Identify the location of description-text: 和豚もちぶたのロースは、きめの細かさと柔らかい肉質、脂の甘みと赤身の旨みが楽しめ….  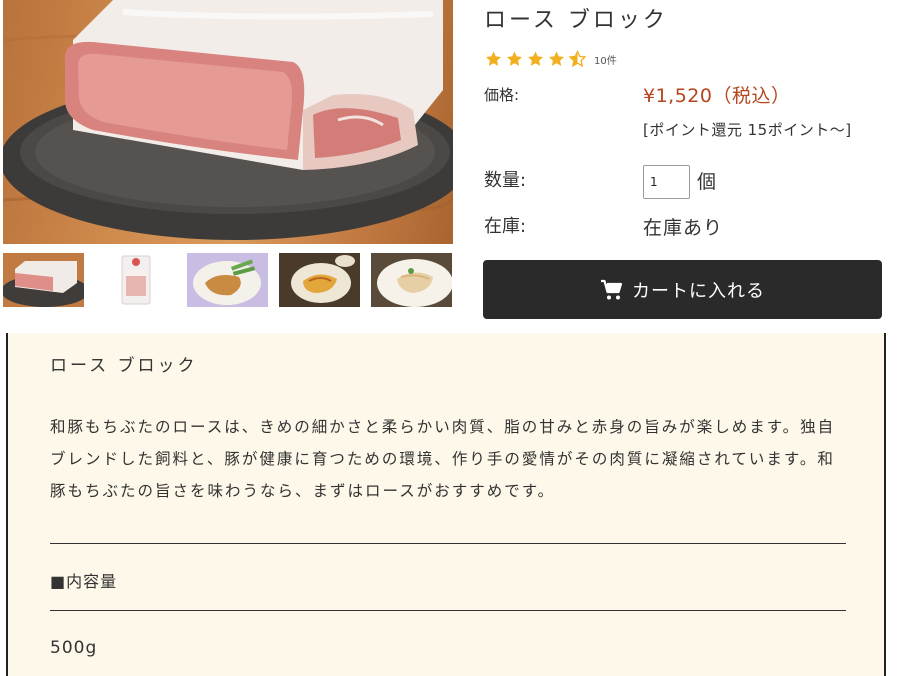
(443, 459).